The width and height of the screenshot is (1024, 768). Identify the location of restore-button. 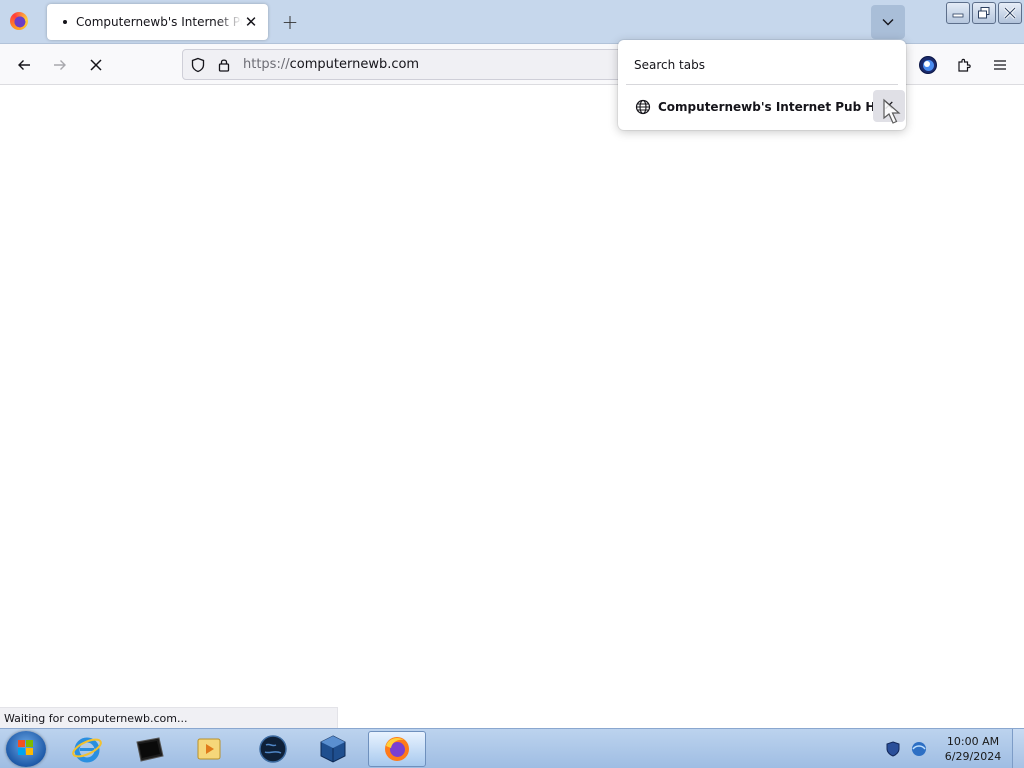
(984, 13).